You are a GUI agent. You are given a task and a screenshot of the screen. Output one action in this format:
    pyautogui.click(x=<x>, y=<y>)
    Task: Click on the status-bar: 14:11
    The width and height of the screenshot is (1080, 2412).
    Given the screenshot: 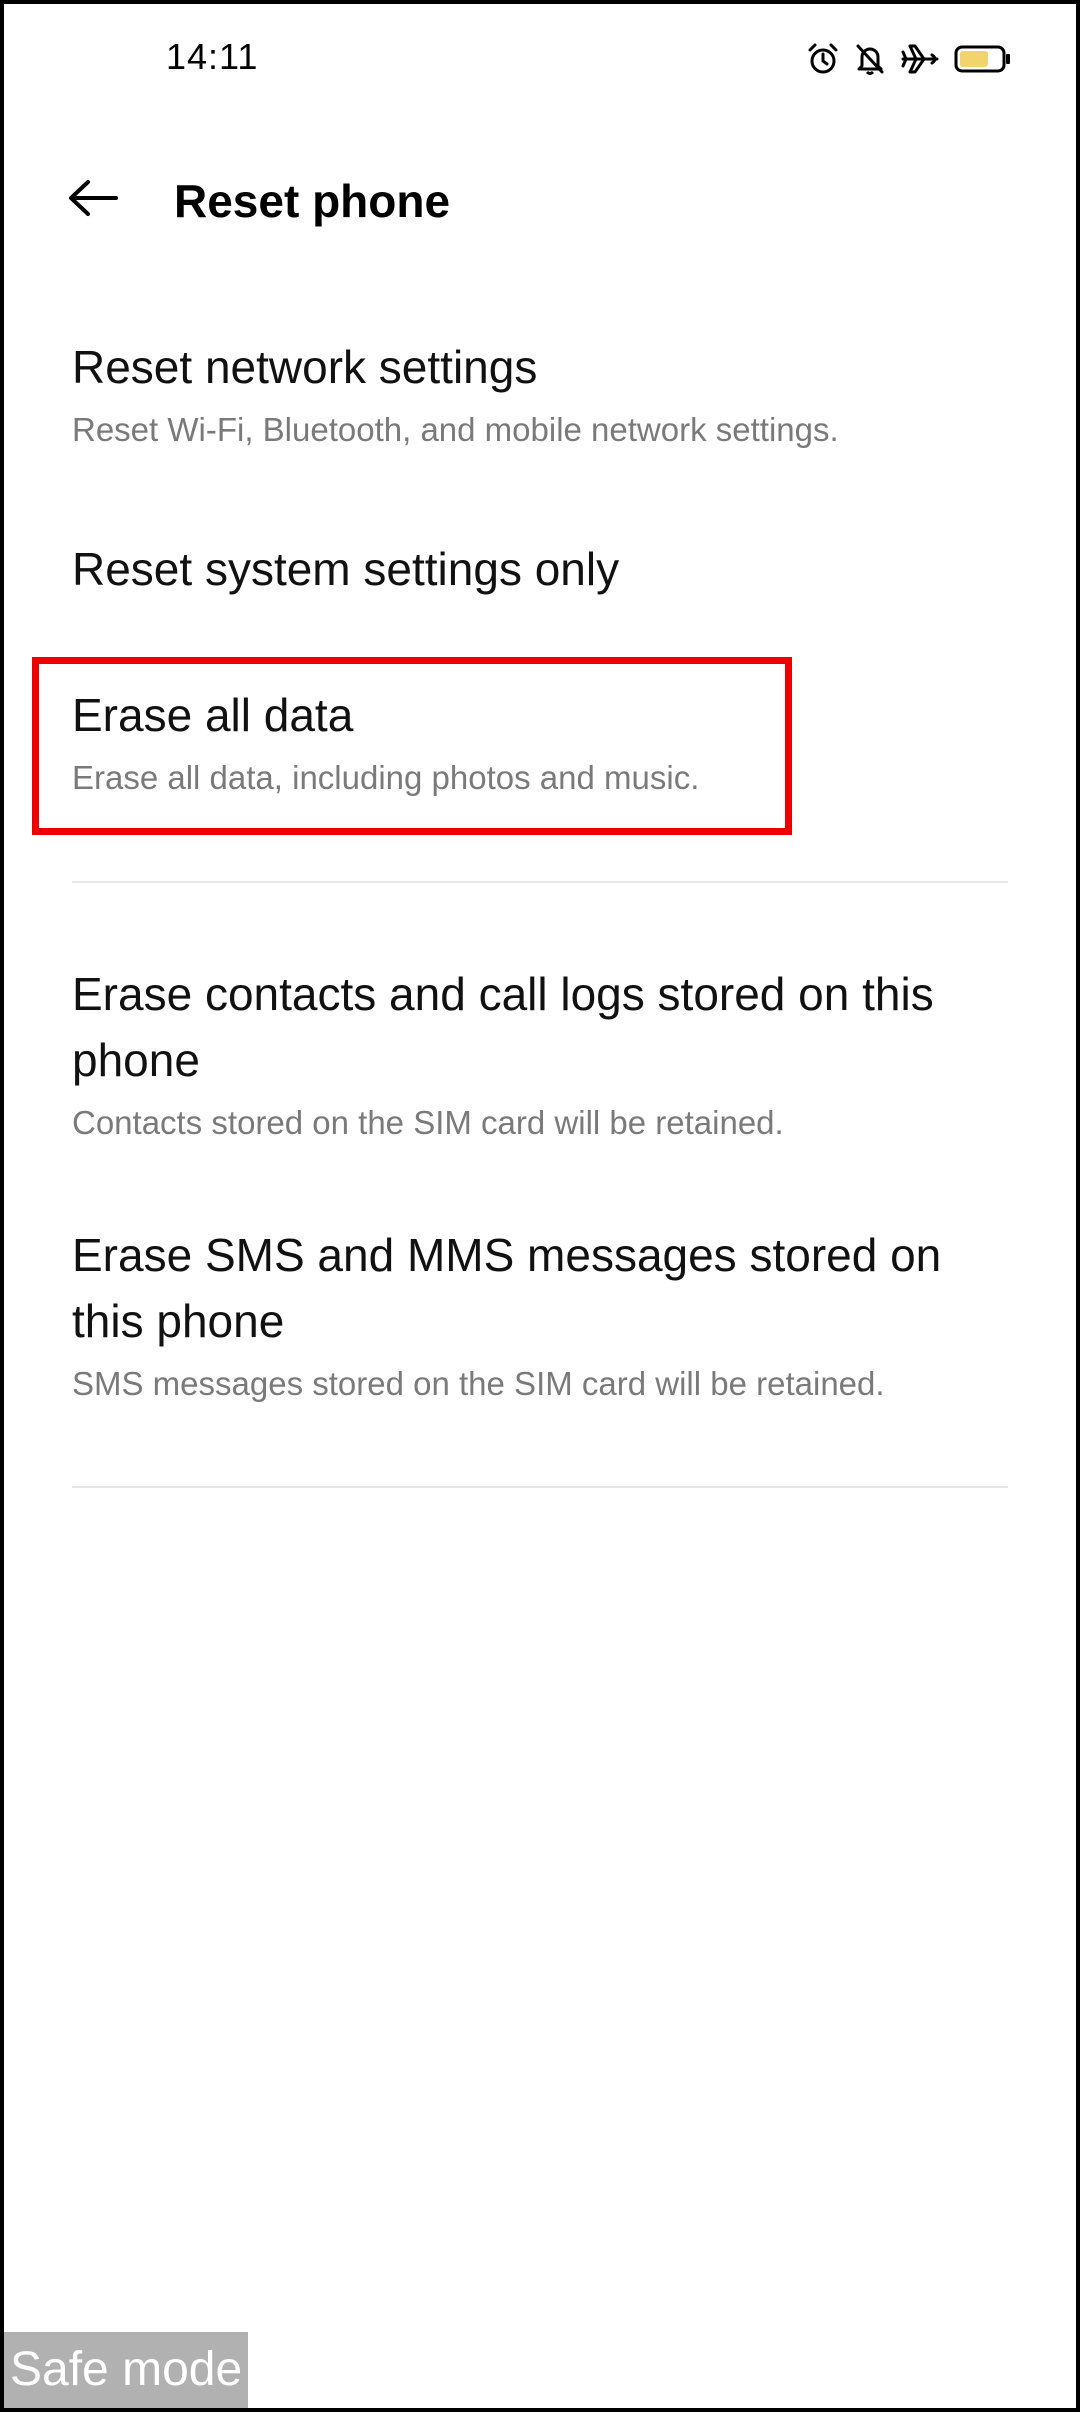 What is the action you would take?
    pyautogui.click(x=540, y=60)
    